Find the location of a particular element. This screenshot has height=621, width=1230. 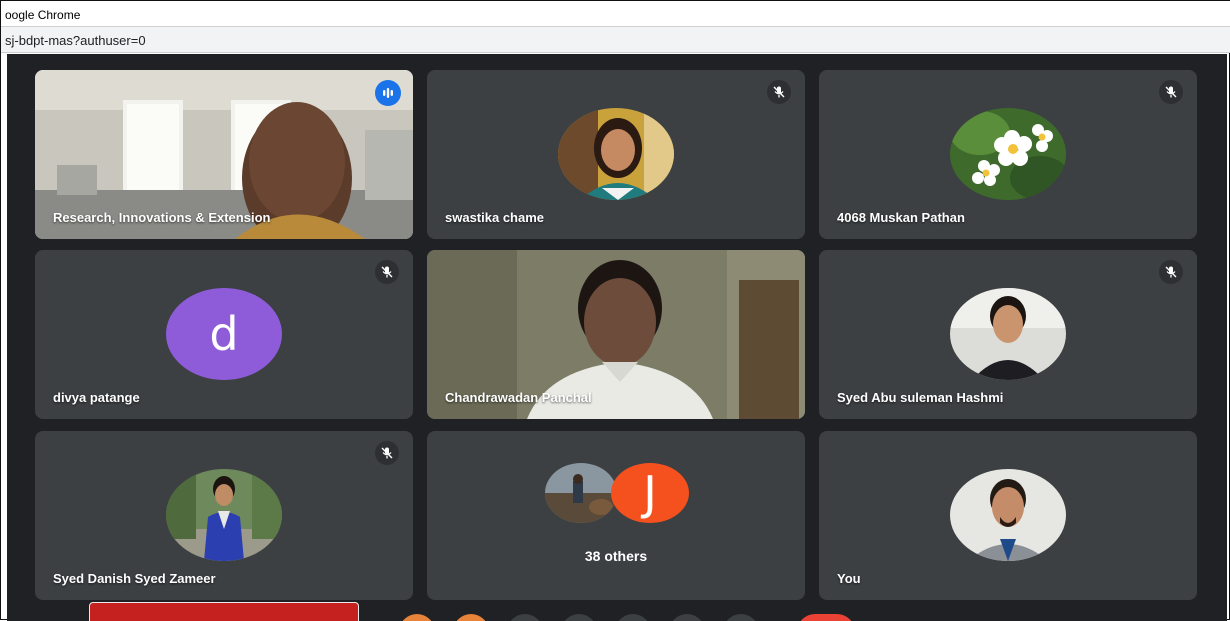

participant-tile-syed-danish: Syed Danish Syed Zameer is located at coordinates (224, 515).